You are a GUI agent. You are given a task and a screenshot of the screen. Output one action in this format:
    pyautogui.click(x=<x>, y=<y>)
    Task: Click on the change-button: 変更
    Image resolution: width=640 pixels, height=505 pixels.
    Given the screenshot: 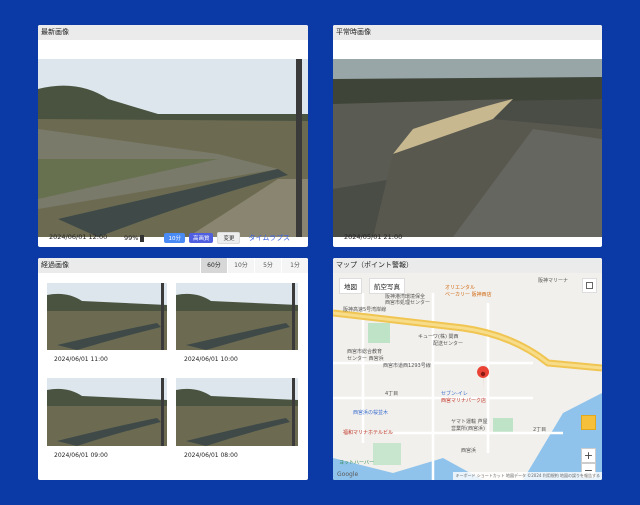 What is the action you would take?
    pyautogui.click(x=229, y=238)
    